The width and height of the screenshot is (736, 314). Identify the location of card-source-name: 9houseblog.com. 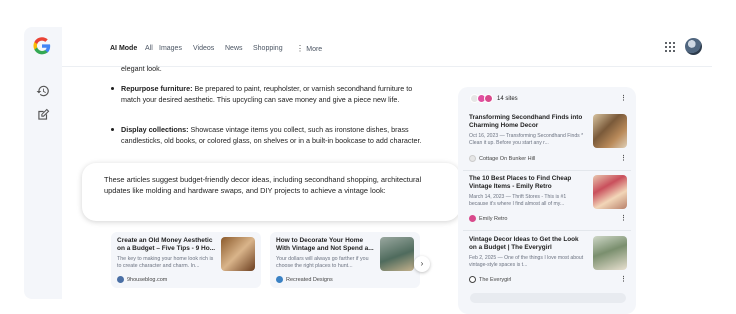
(147, 279).